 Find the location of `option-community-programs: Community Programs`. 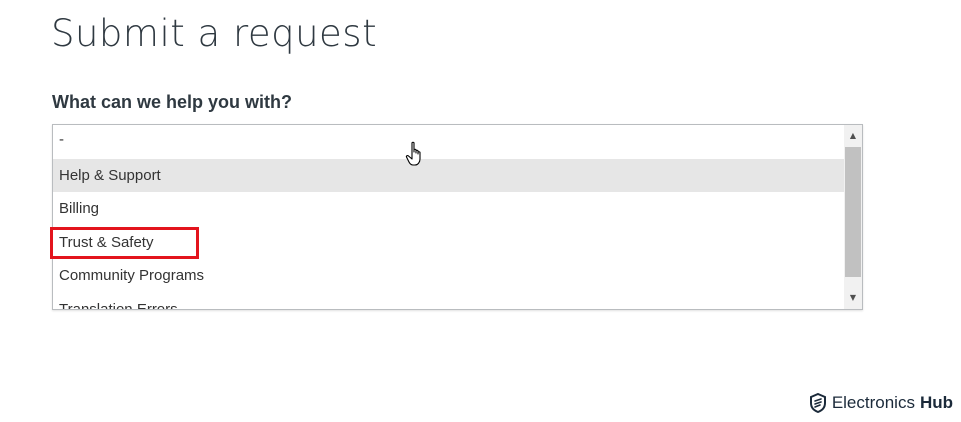

option-community-programs: Community Programs is located at coordinates (448, 276).